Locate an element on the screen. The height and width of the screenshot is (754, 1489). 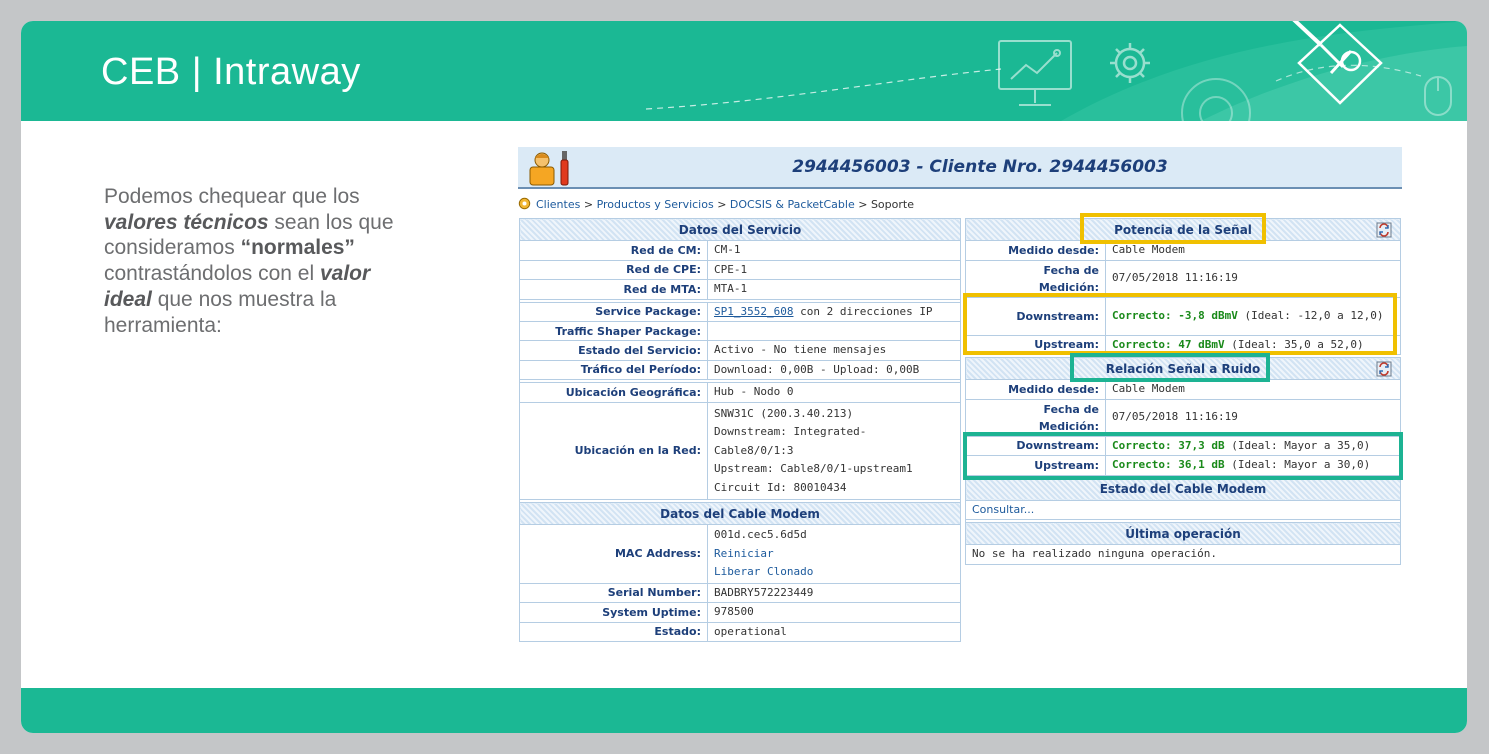
estado-cm-label: Estado: is located at coordinates (613, 631).